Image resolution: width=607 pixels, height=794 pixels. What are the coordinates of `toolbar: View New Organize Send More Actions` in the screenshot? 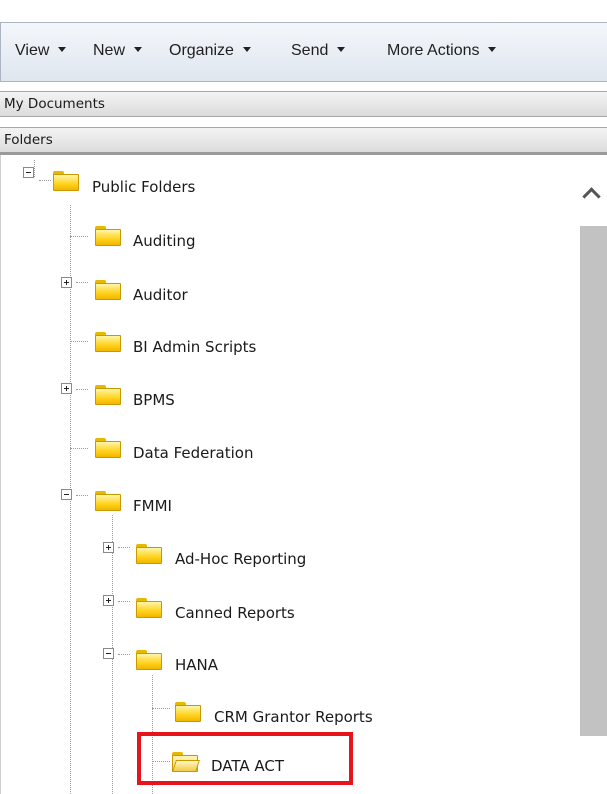 It's located at (303, 52).